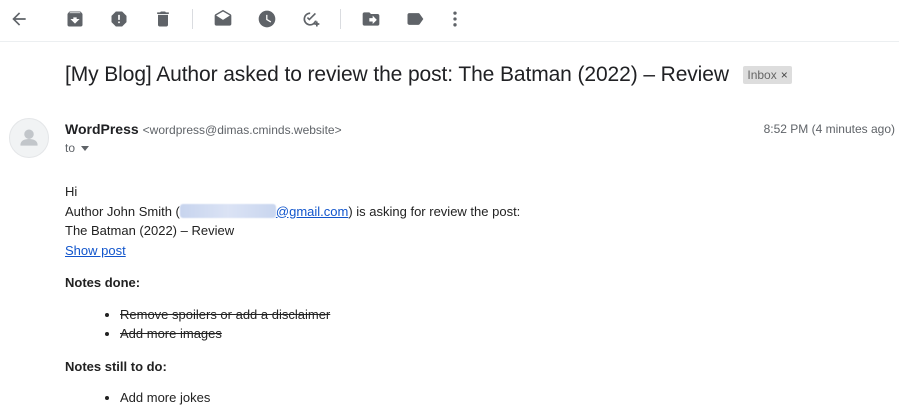  Describe the element at coordinates (502, 398) in the screenshot. I see `list-item: Add more jokes` at that location.